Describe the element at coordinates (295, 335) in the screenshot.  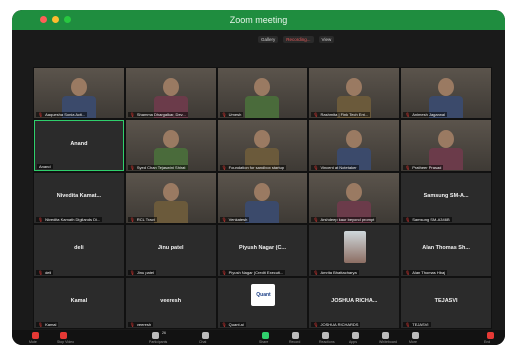
I see `record-icon` at that location.